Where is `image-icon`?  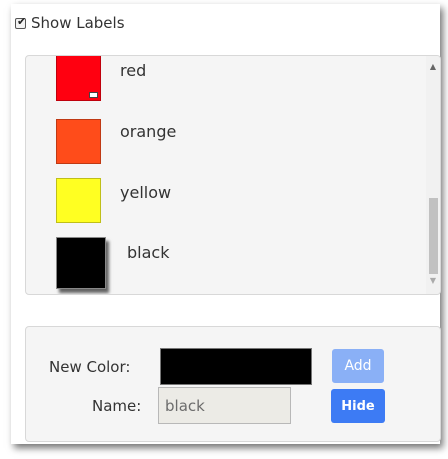
image-icon is located at coordinates (93, 95).